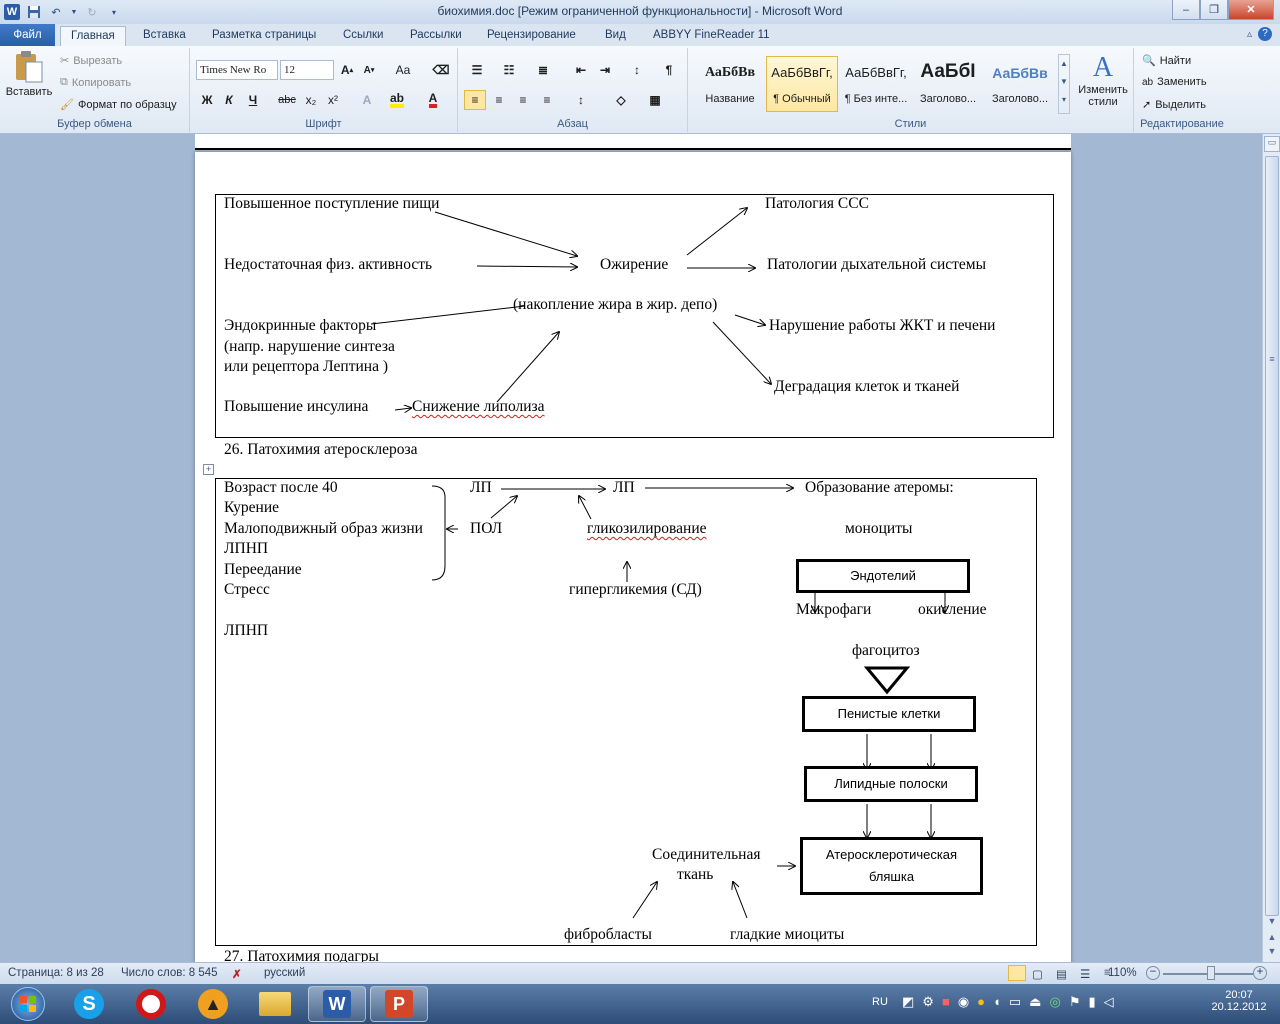 This screenshot has width=1280, height=1024. What do you see at coordinates (880, 1002) in the screenshot?
I see `tray-language: RU` at bounding box center [880, 1002].